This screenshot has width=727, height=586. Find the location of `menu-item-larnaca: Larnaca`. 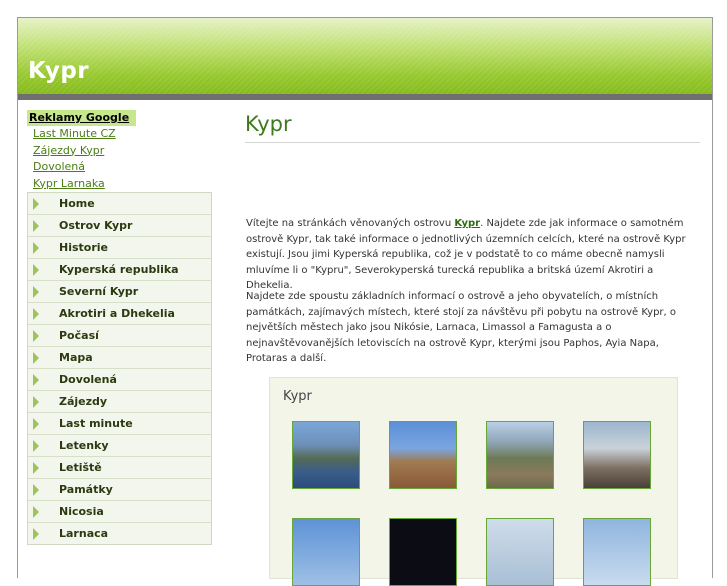

menu-item-larnaca: Larnaca is located at coordinates (119, 533).